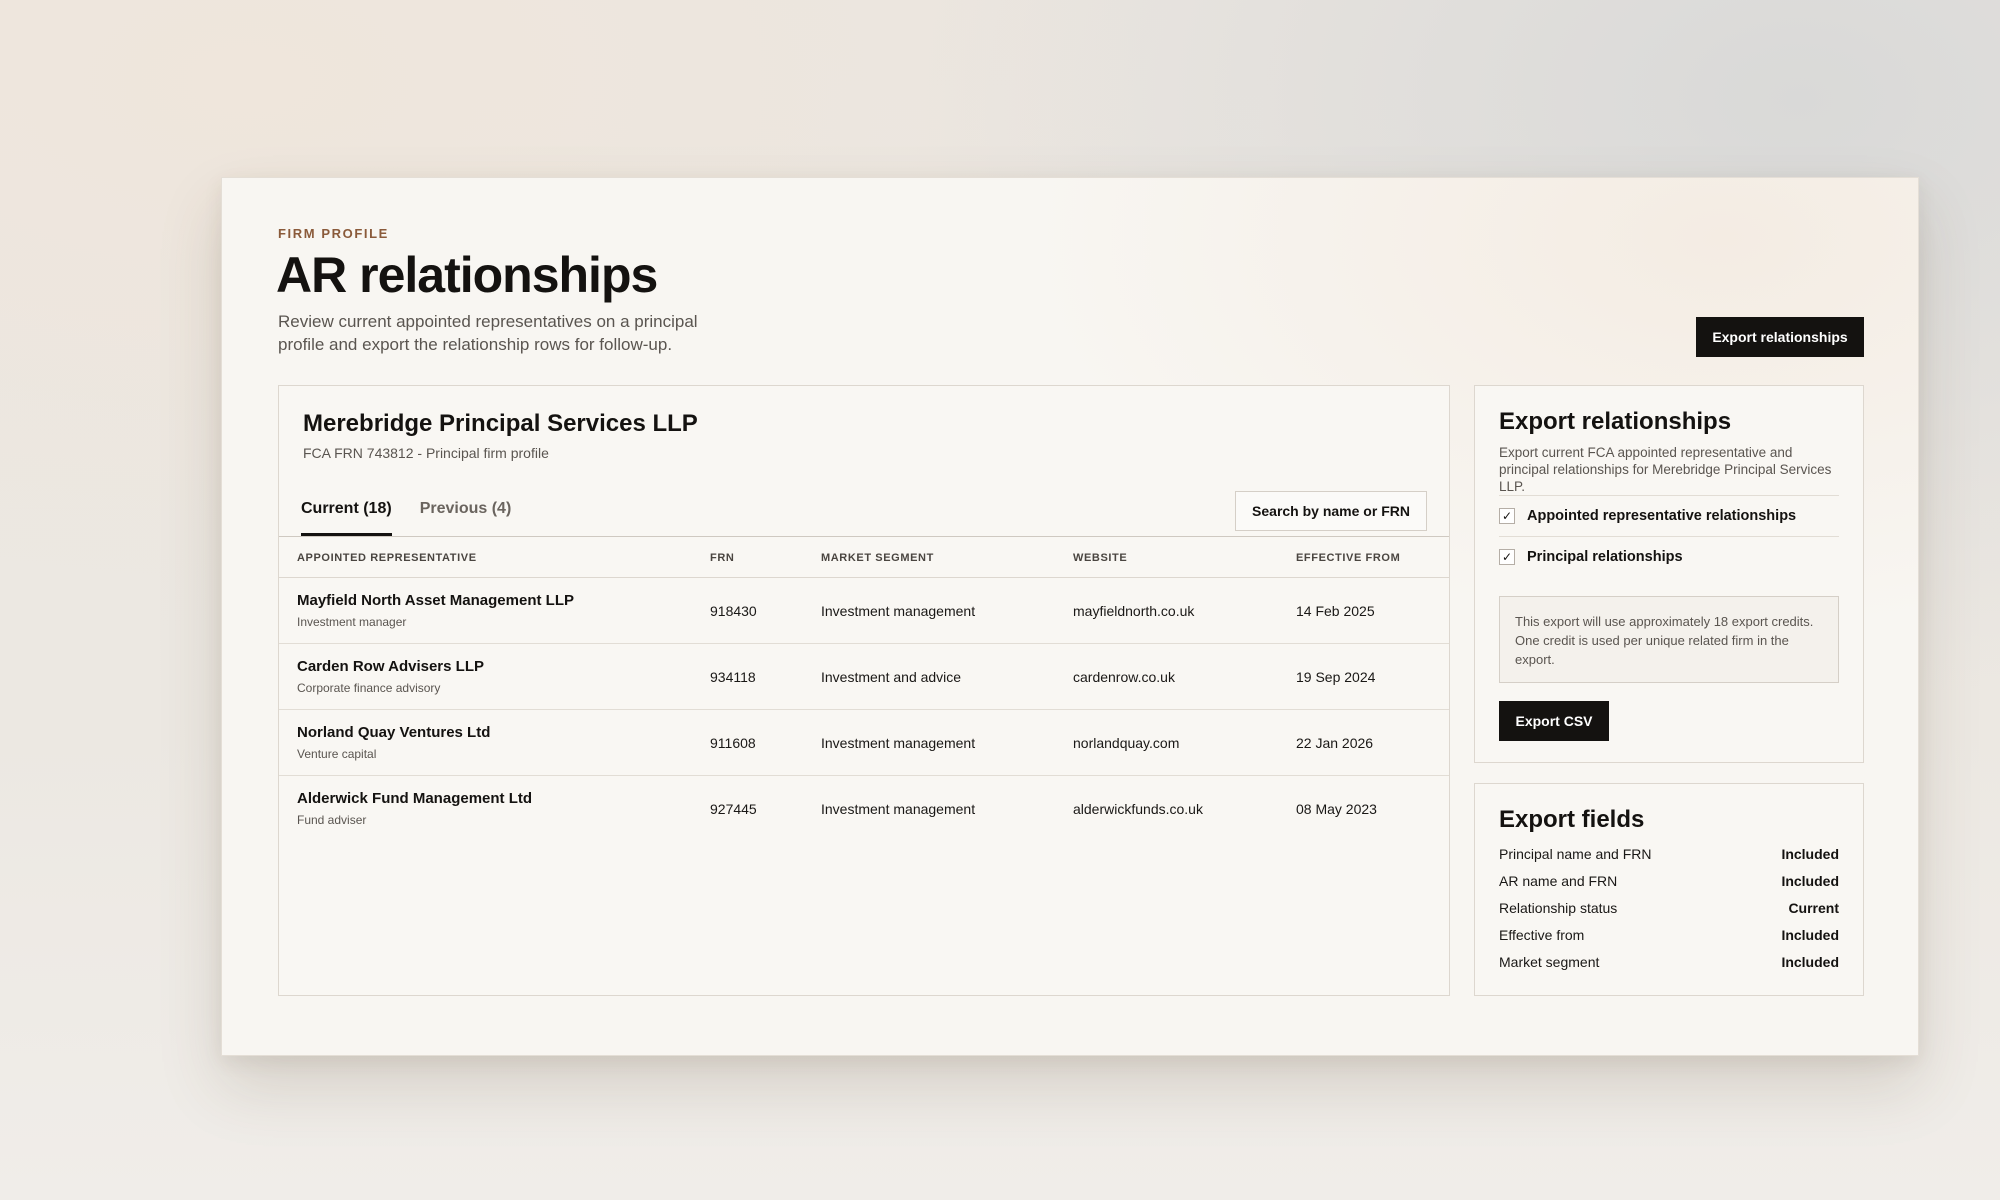 The height and width of the screenshot is (1200, 2000). What do you see at coordinates (467, 275) in the screenshot?
I see `page-title: AR relationships` at bounding box center [467, 275].